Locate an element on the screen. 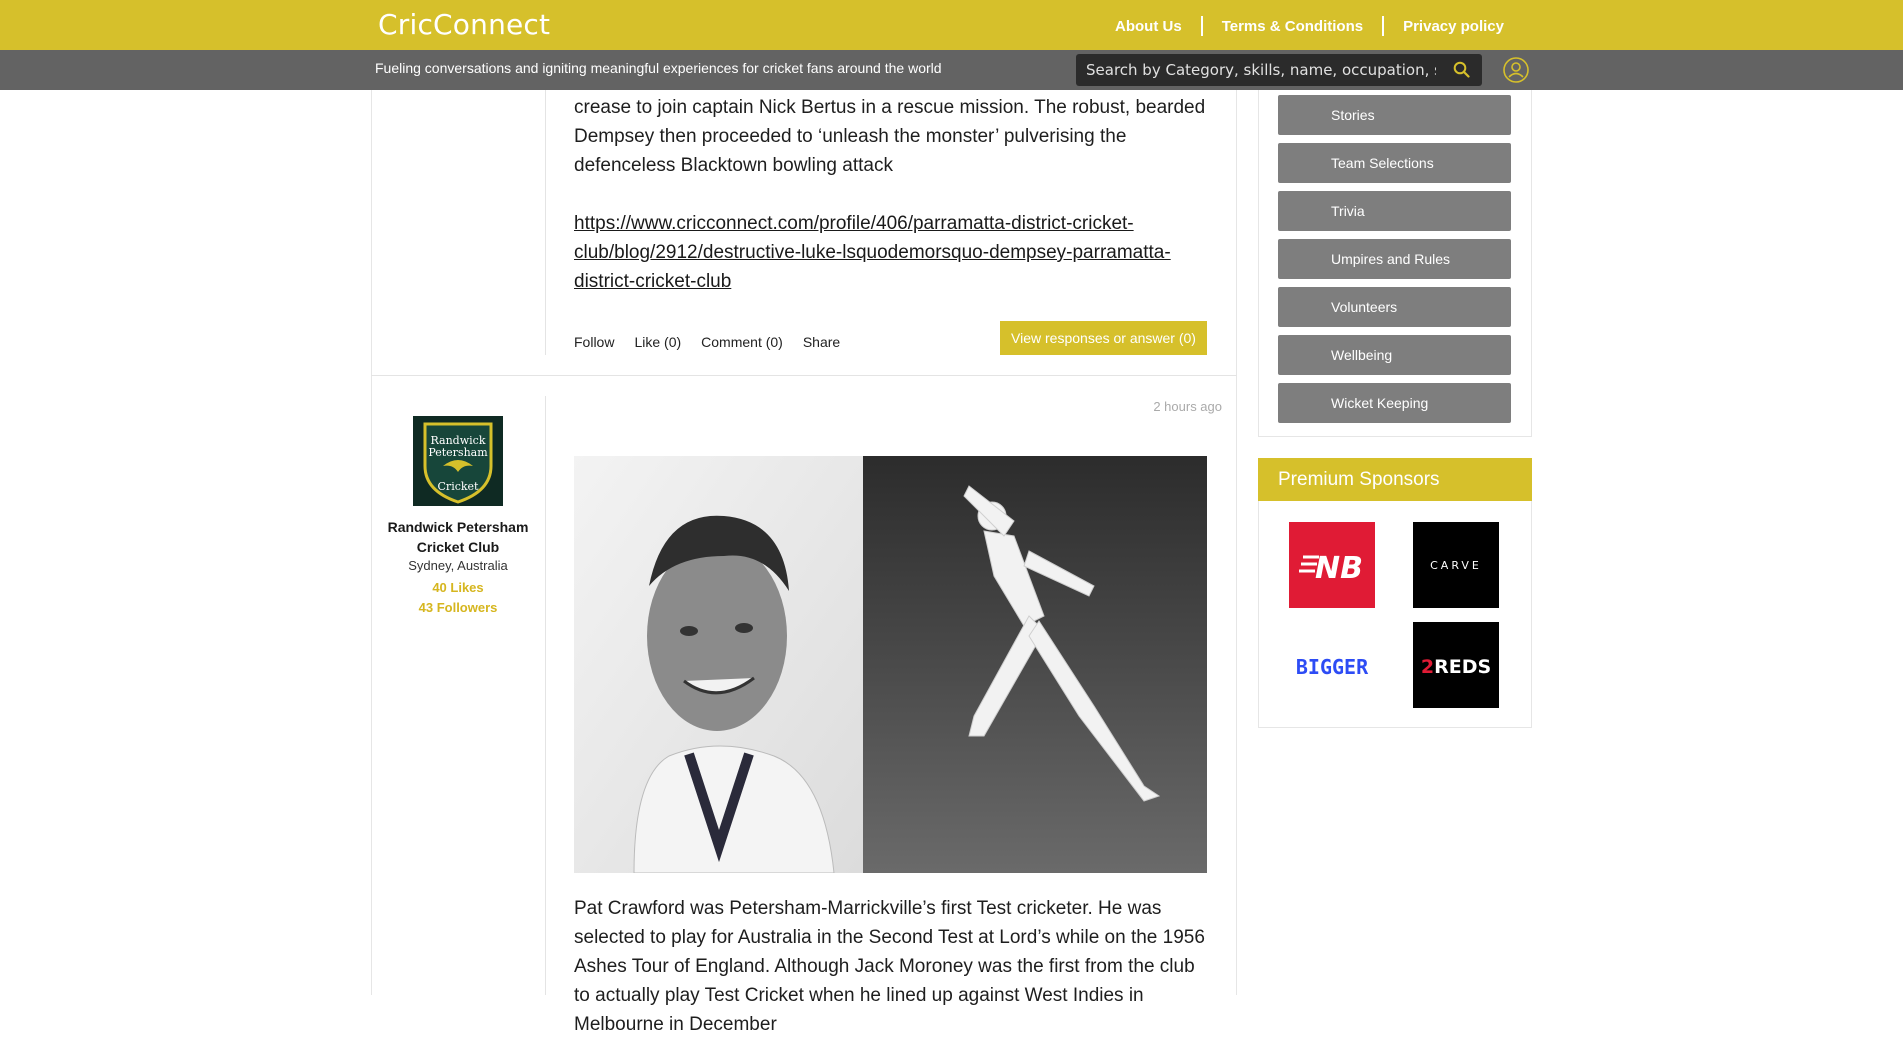  search-icon is located at coordinates (1461, 69).